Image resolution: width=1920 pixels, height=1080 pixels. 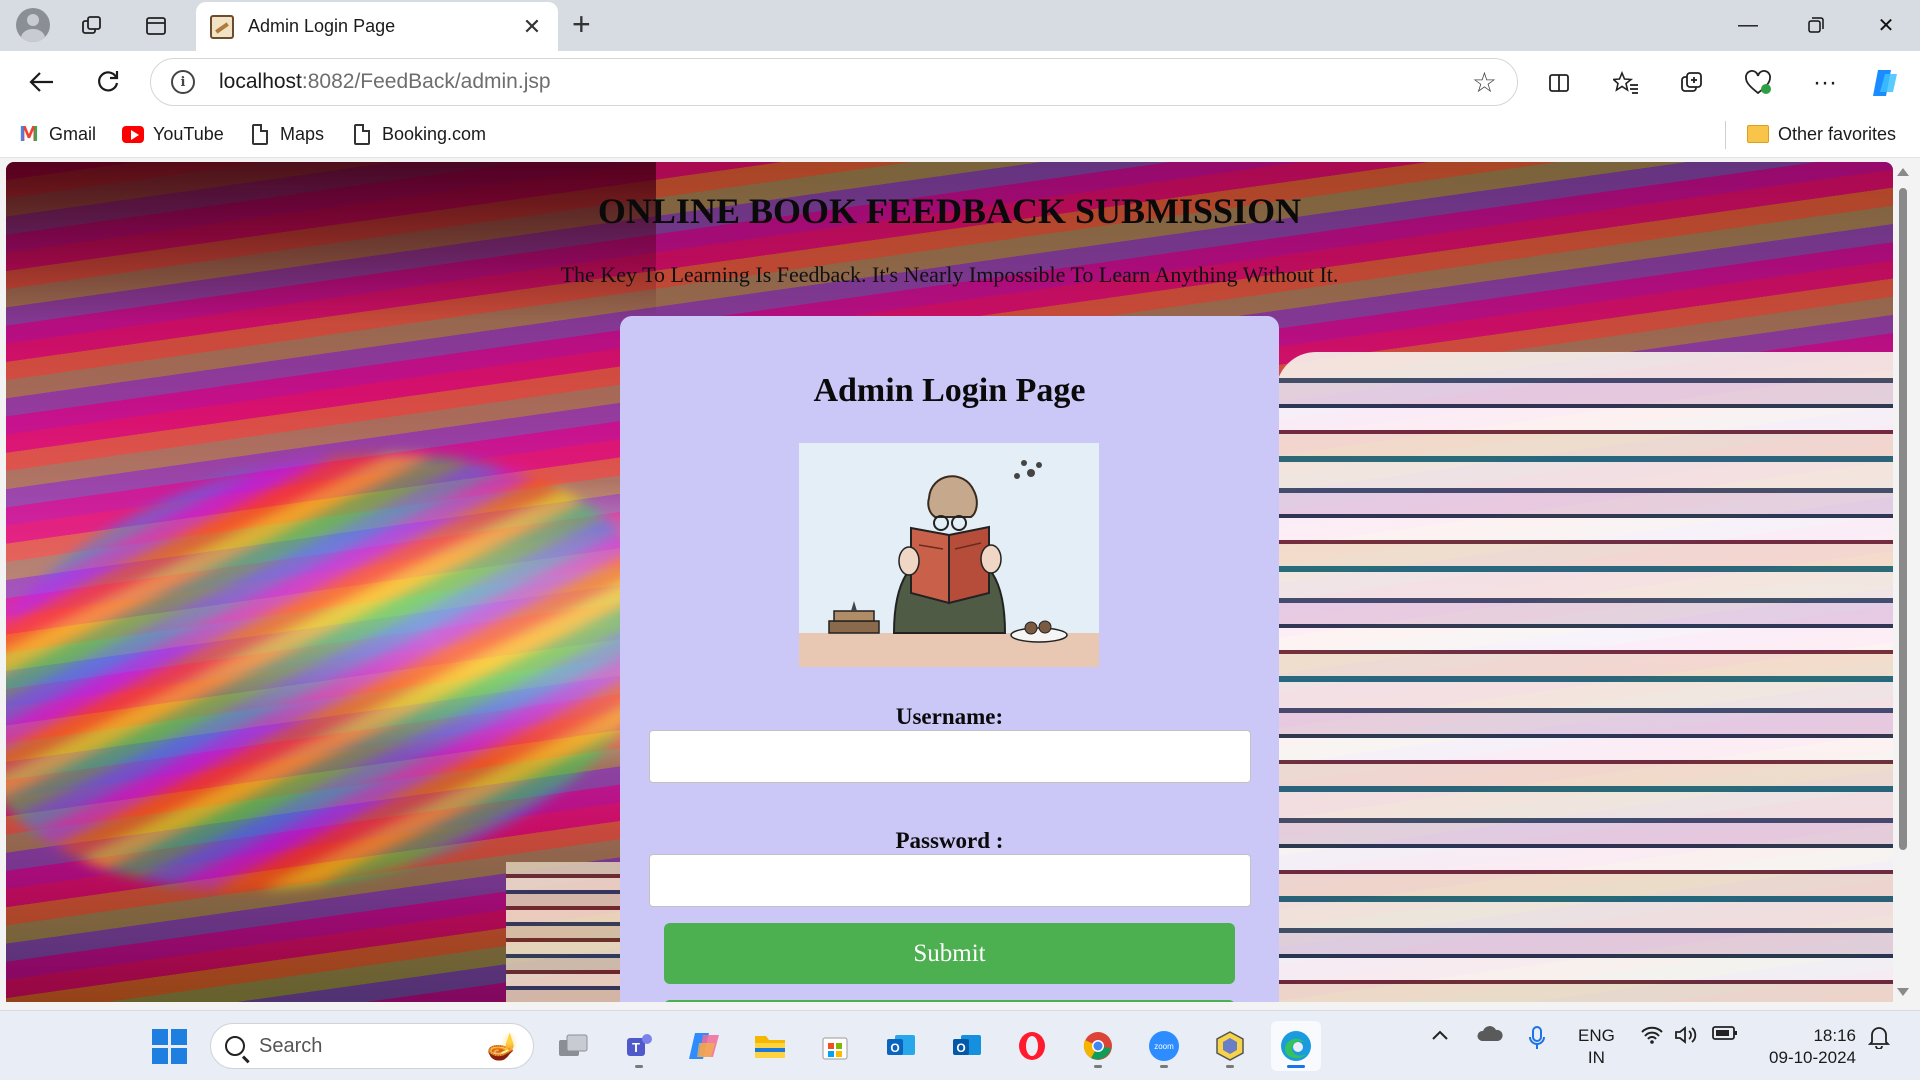 I want to click on other-favorites: Other favorites, so click(x=1821, y=134).